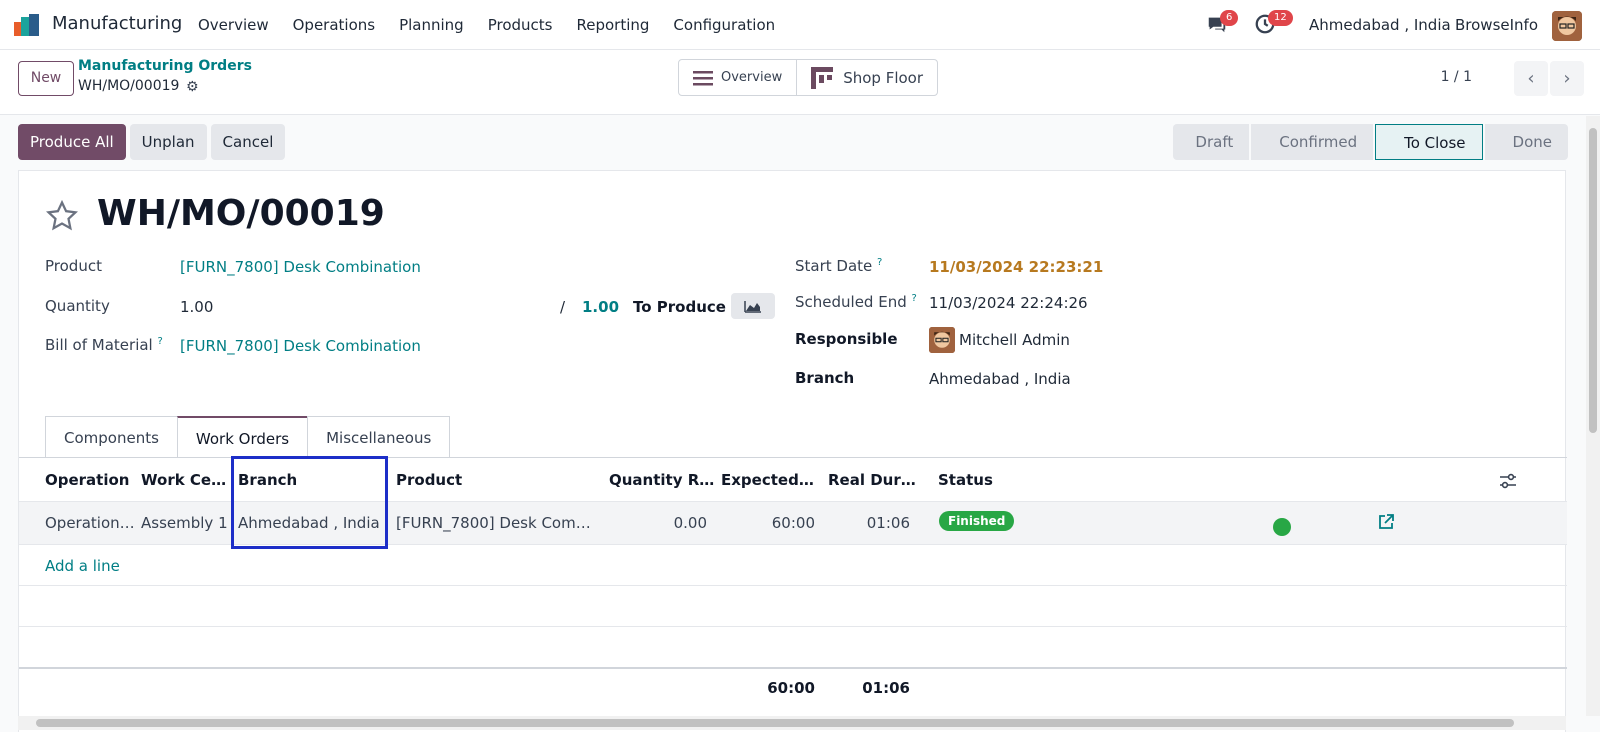  I want to click on menu-operations: Operations, so click(334, 25).